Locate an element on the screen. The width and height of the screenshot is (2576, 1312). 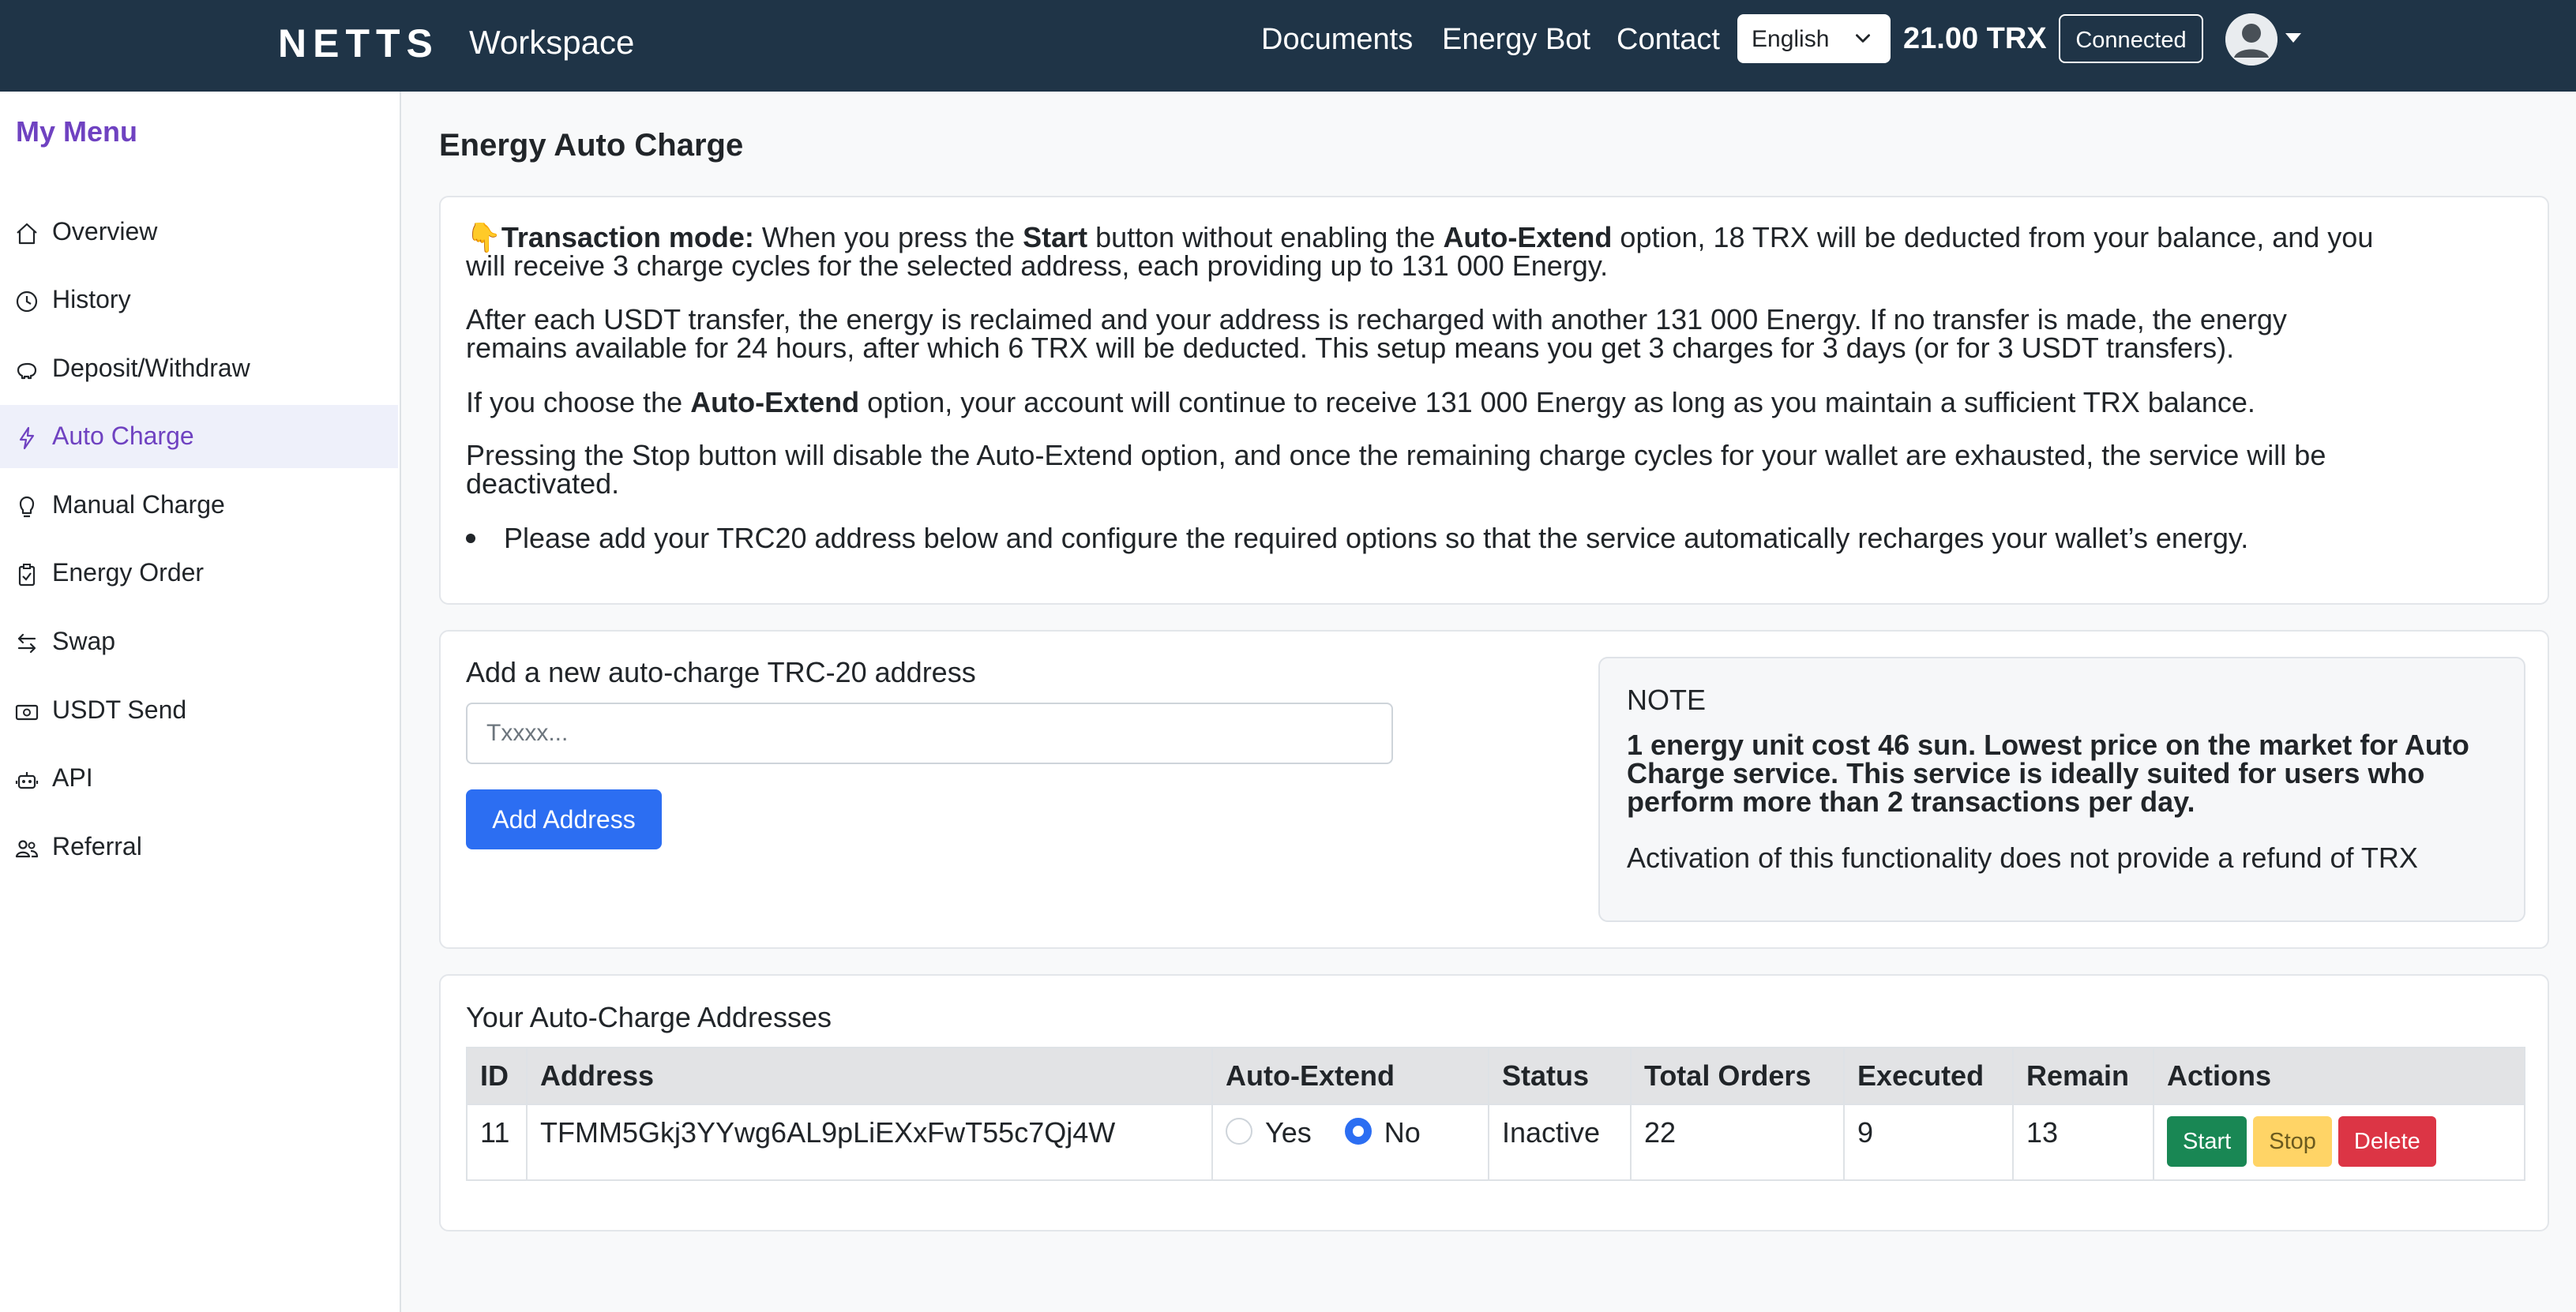
note-title: NOTE is located at coordinates (1667, 700).